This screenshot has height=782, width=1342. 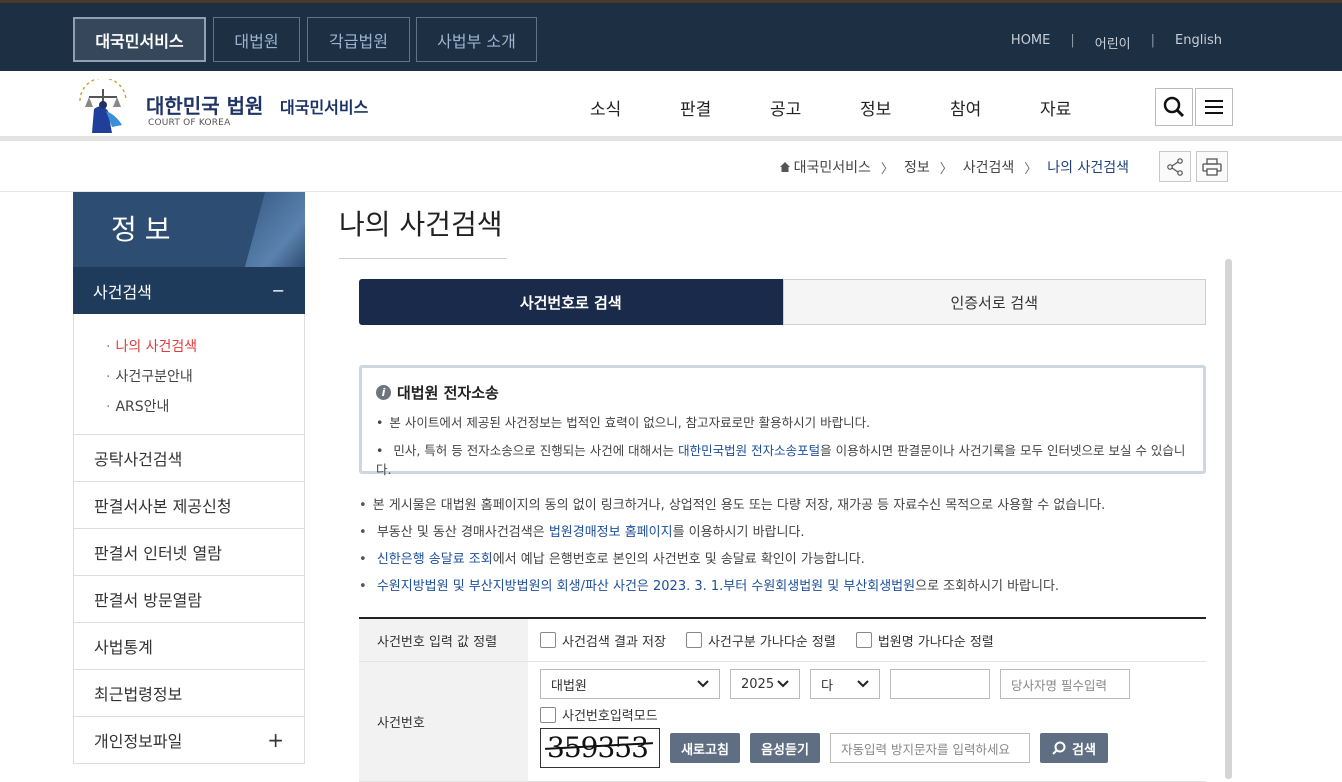 What do you see at coordinates (189, 646) in the screenshot?
I see `sidebar-item-statistics: 사법통계` at bounding box center [189, 646].